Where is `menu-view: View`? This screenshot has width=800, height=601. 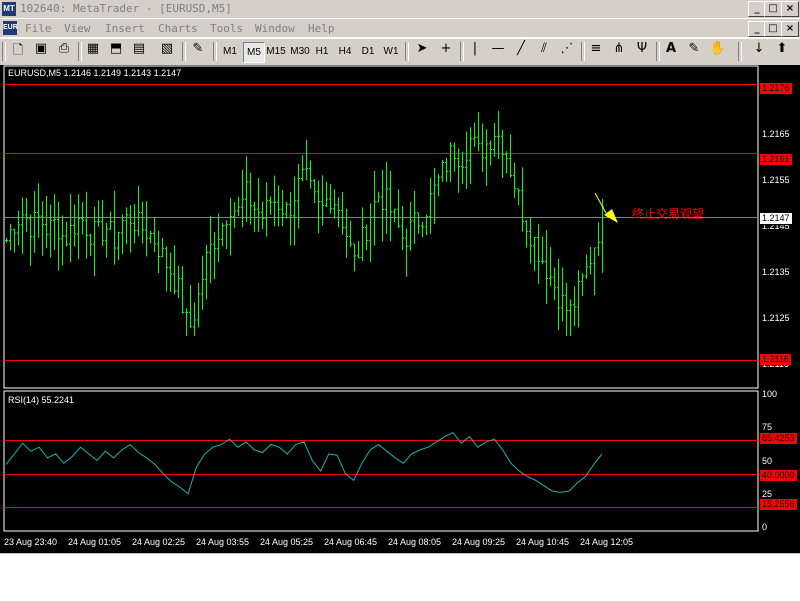
menu-view: View is located at coordinates (77, 28).